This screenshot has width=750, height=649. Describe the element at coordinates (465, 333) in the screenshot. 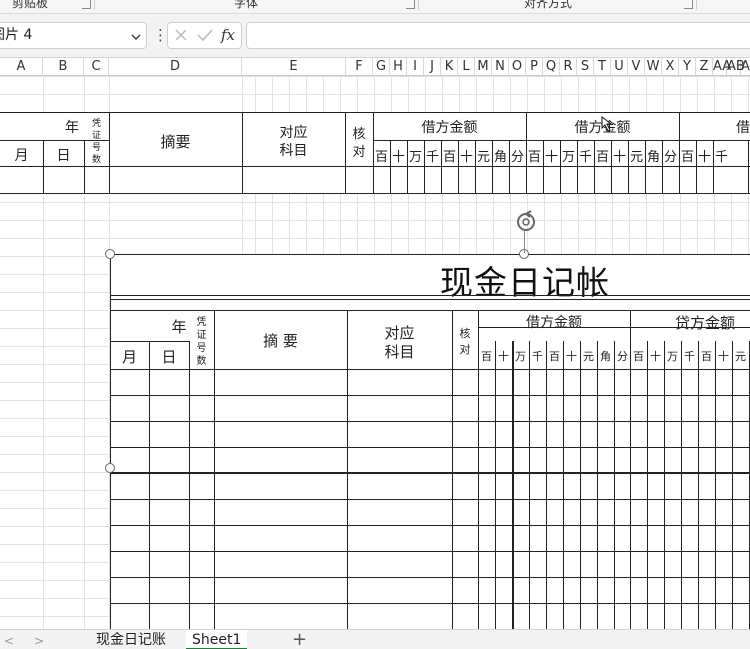

I see `check-label: 核` at that location.